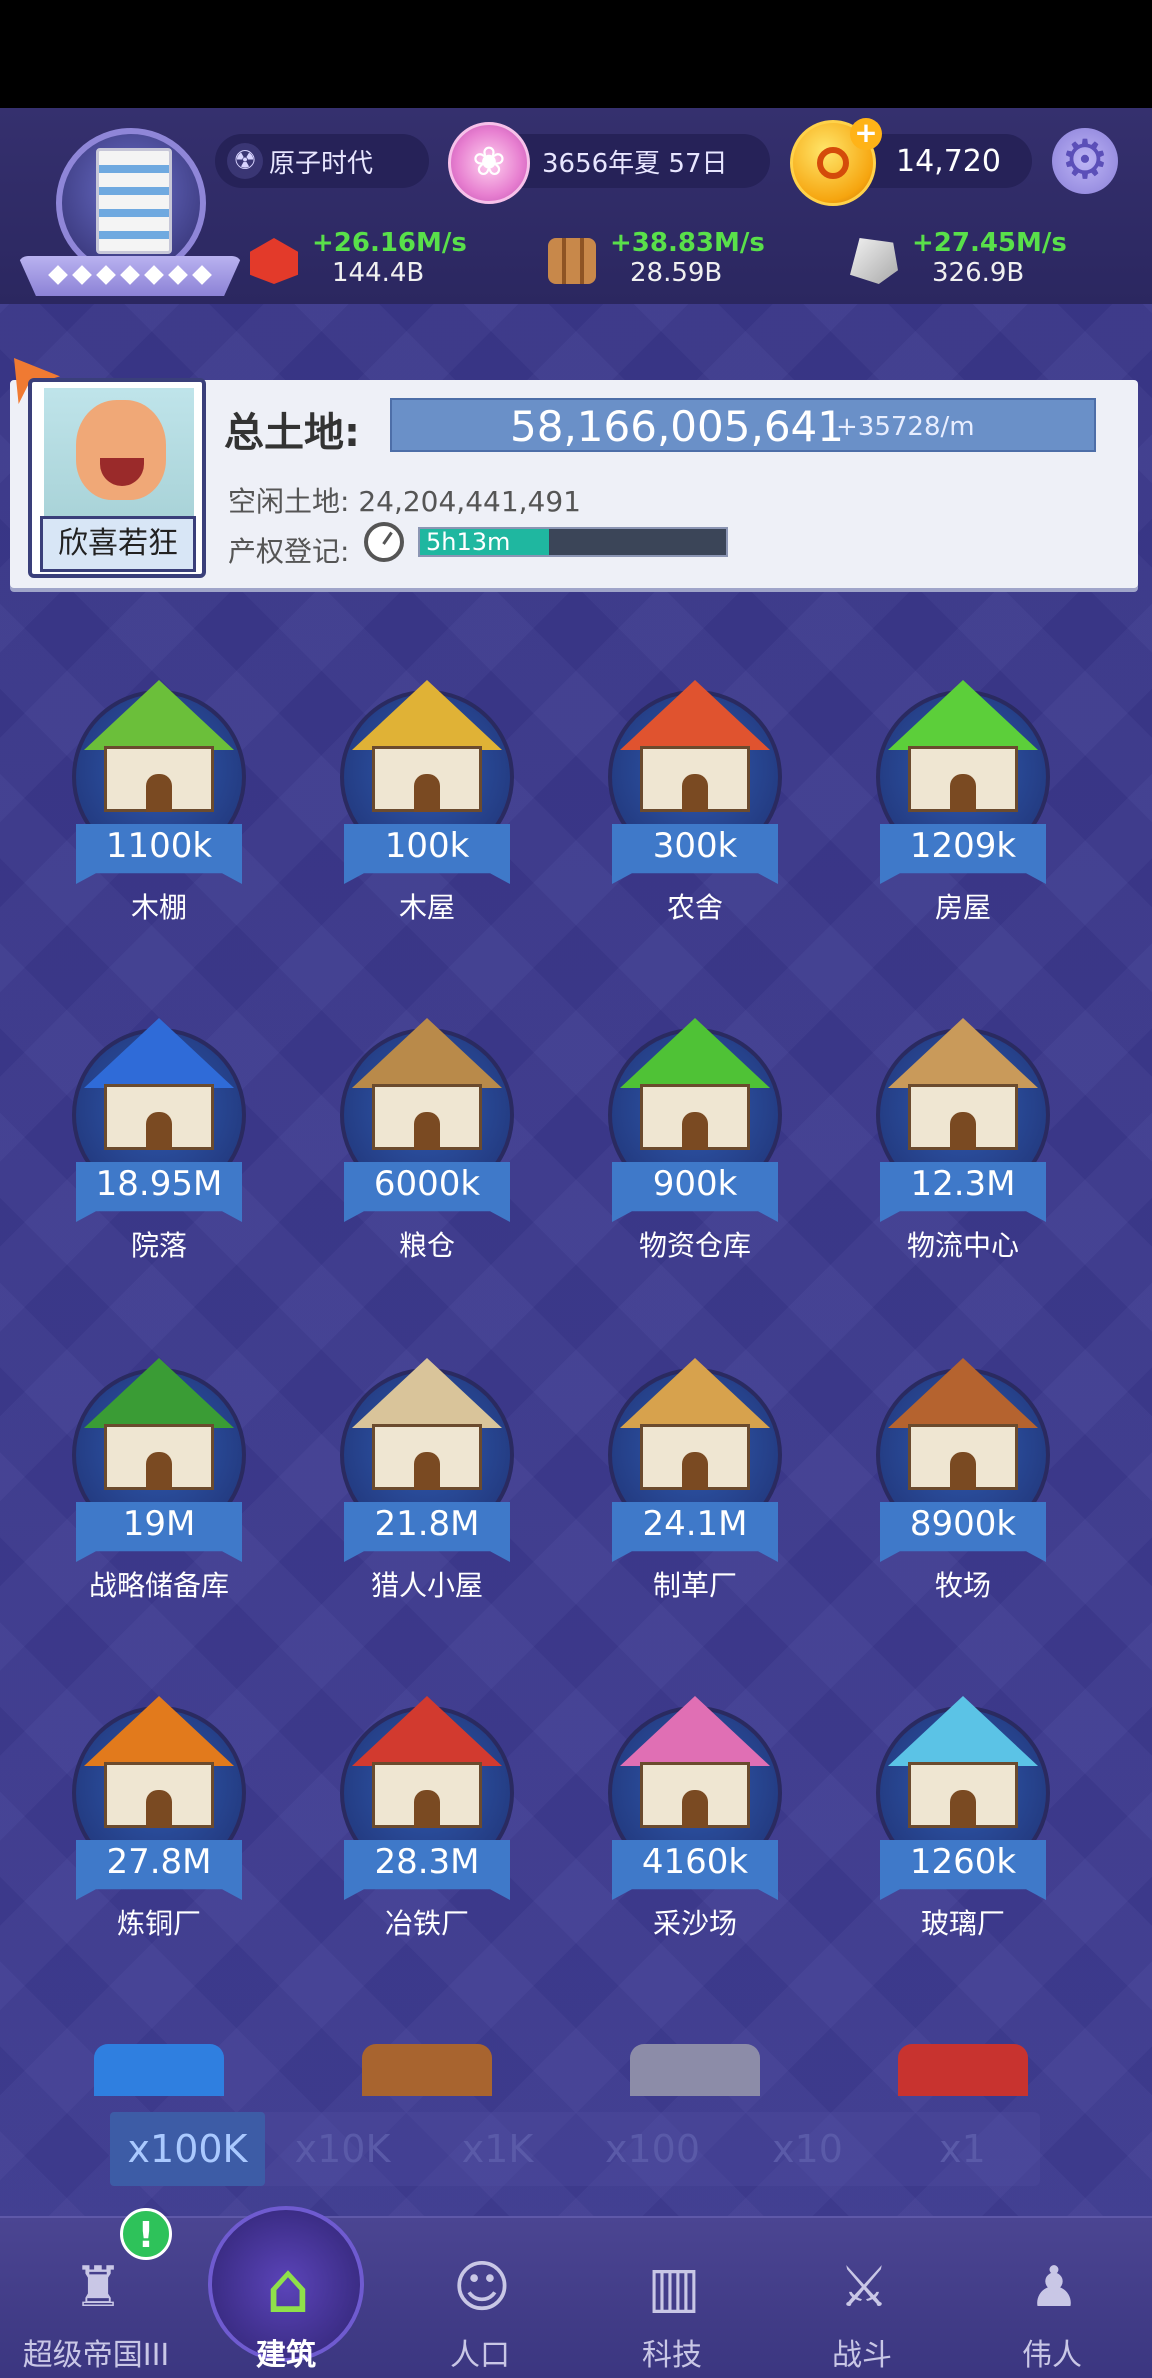 This screenshot has width=1152, height=2378. What do you see at coordinates (573, 542) in the screenshot?
I see `register-progress-bar: 5h13m` at bounding box center [573, 542].